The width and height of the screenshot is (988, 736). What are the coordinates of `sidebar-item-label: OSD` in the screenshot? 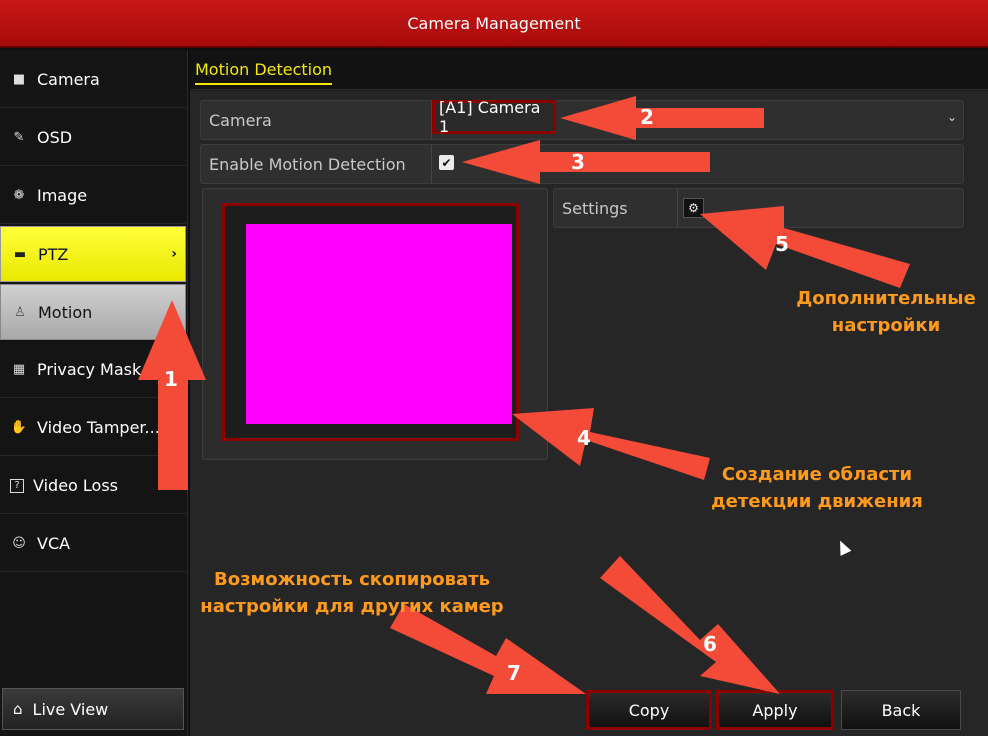 It's located at (55, 137).